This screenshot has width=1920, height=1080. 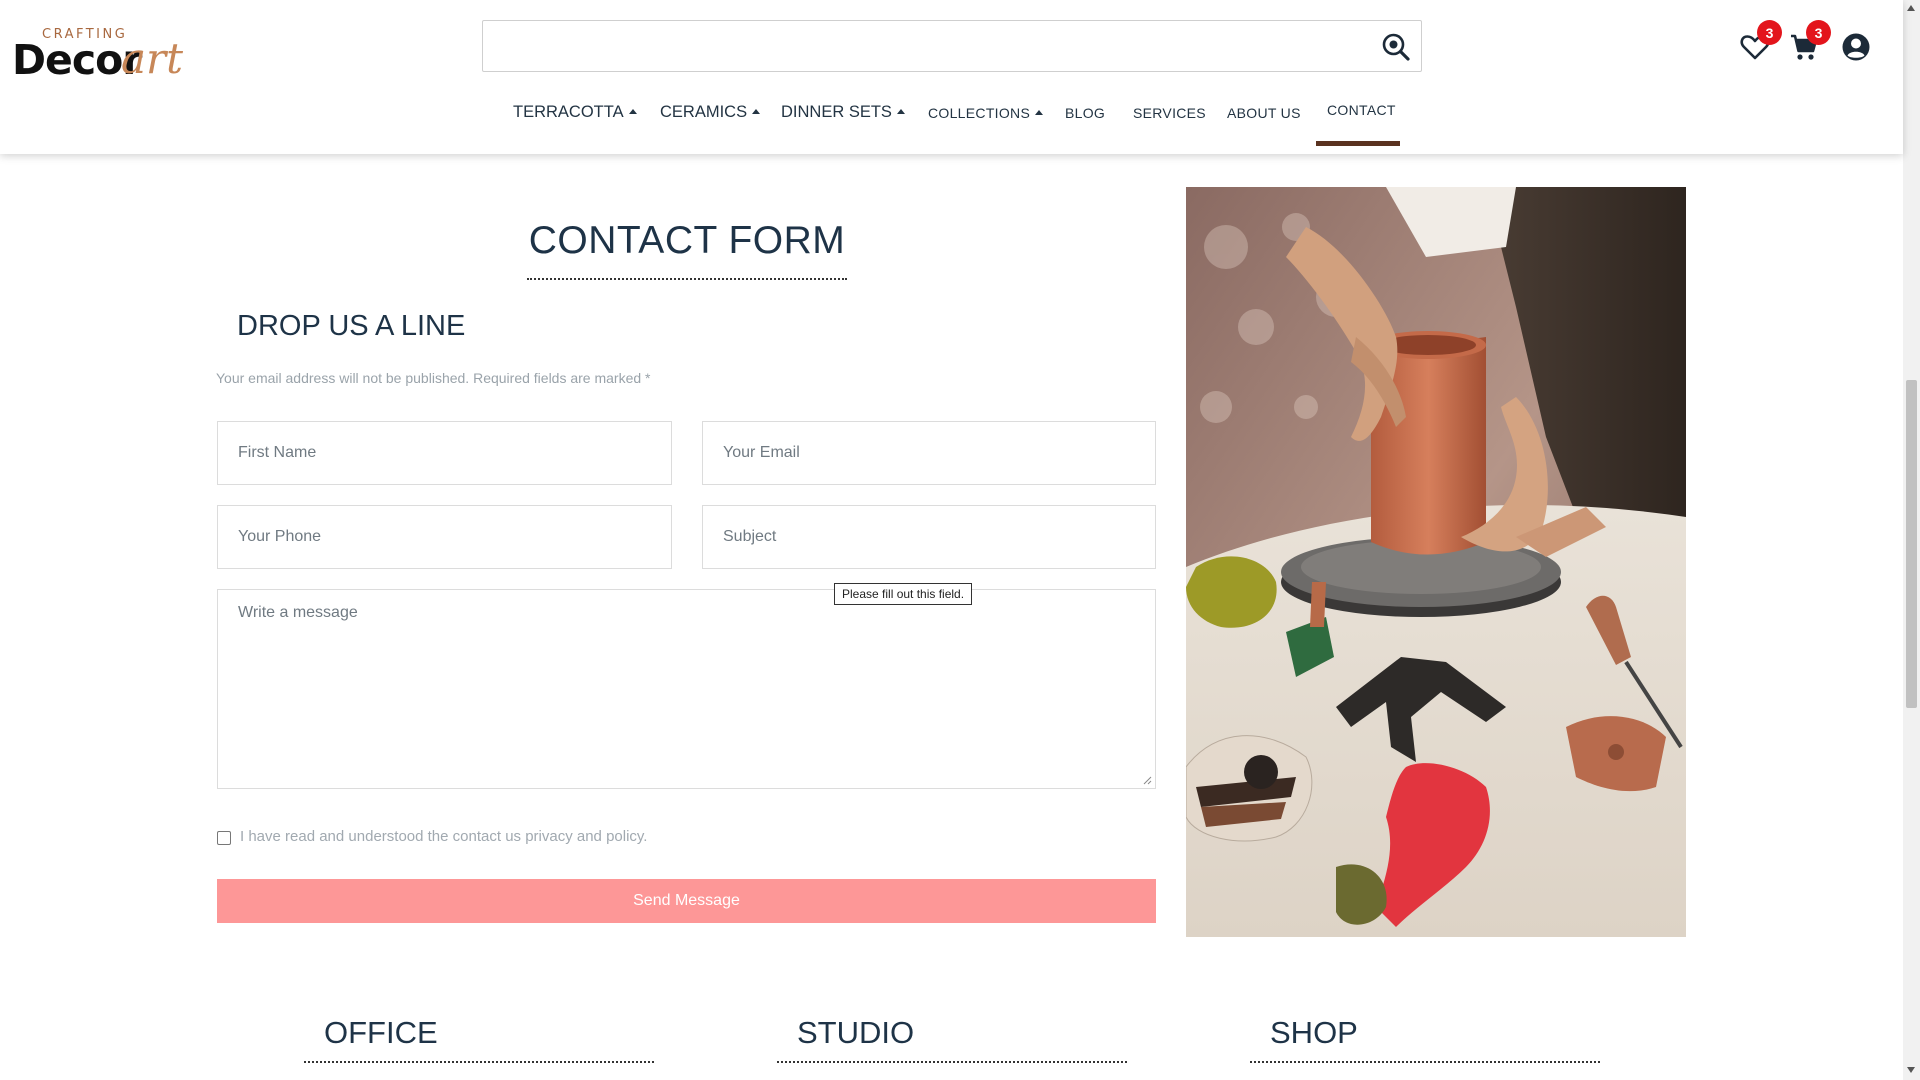 I want to click on nav-item-terracotta: TERRACOTTA, so click(x=575, y=112).